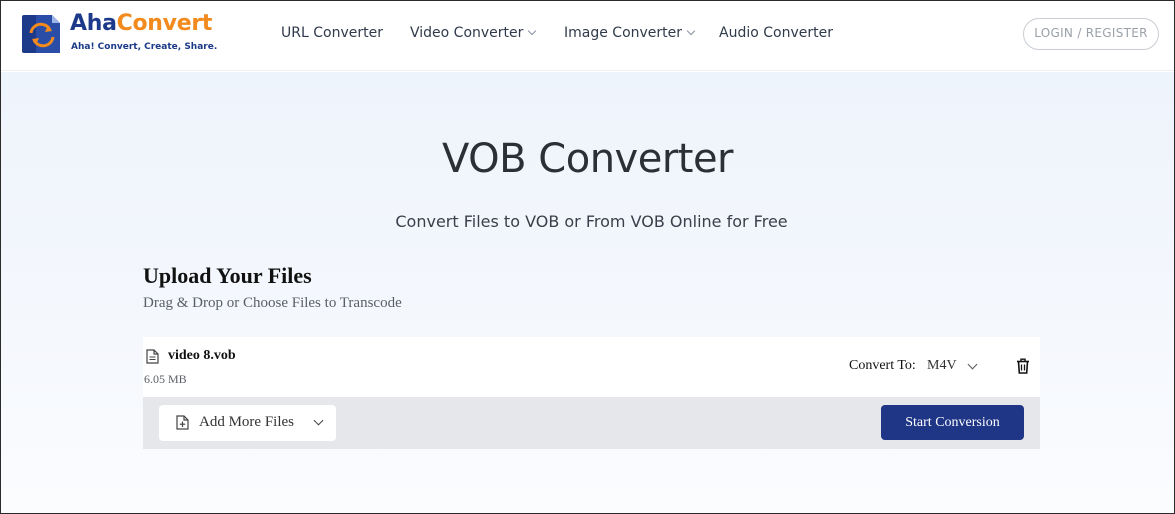 The height and width of the screenshot is (514, 1175). I want to click on login-register-button: LOGIN / REGISTER, so click(1091, 34).